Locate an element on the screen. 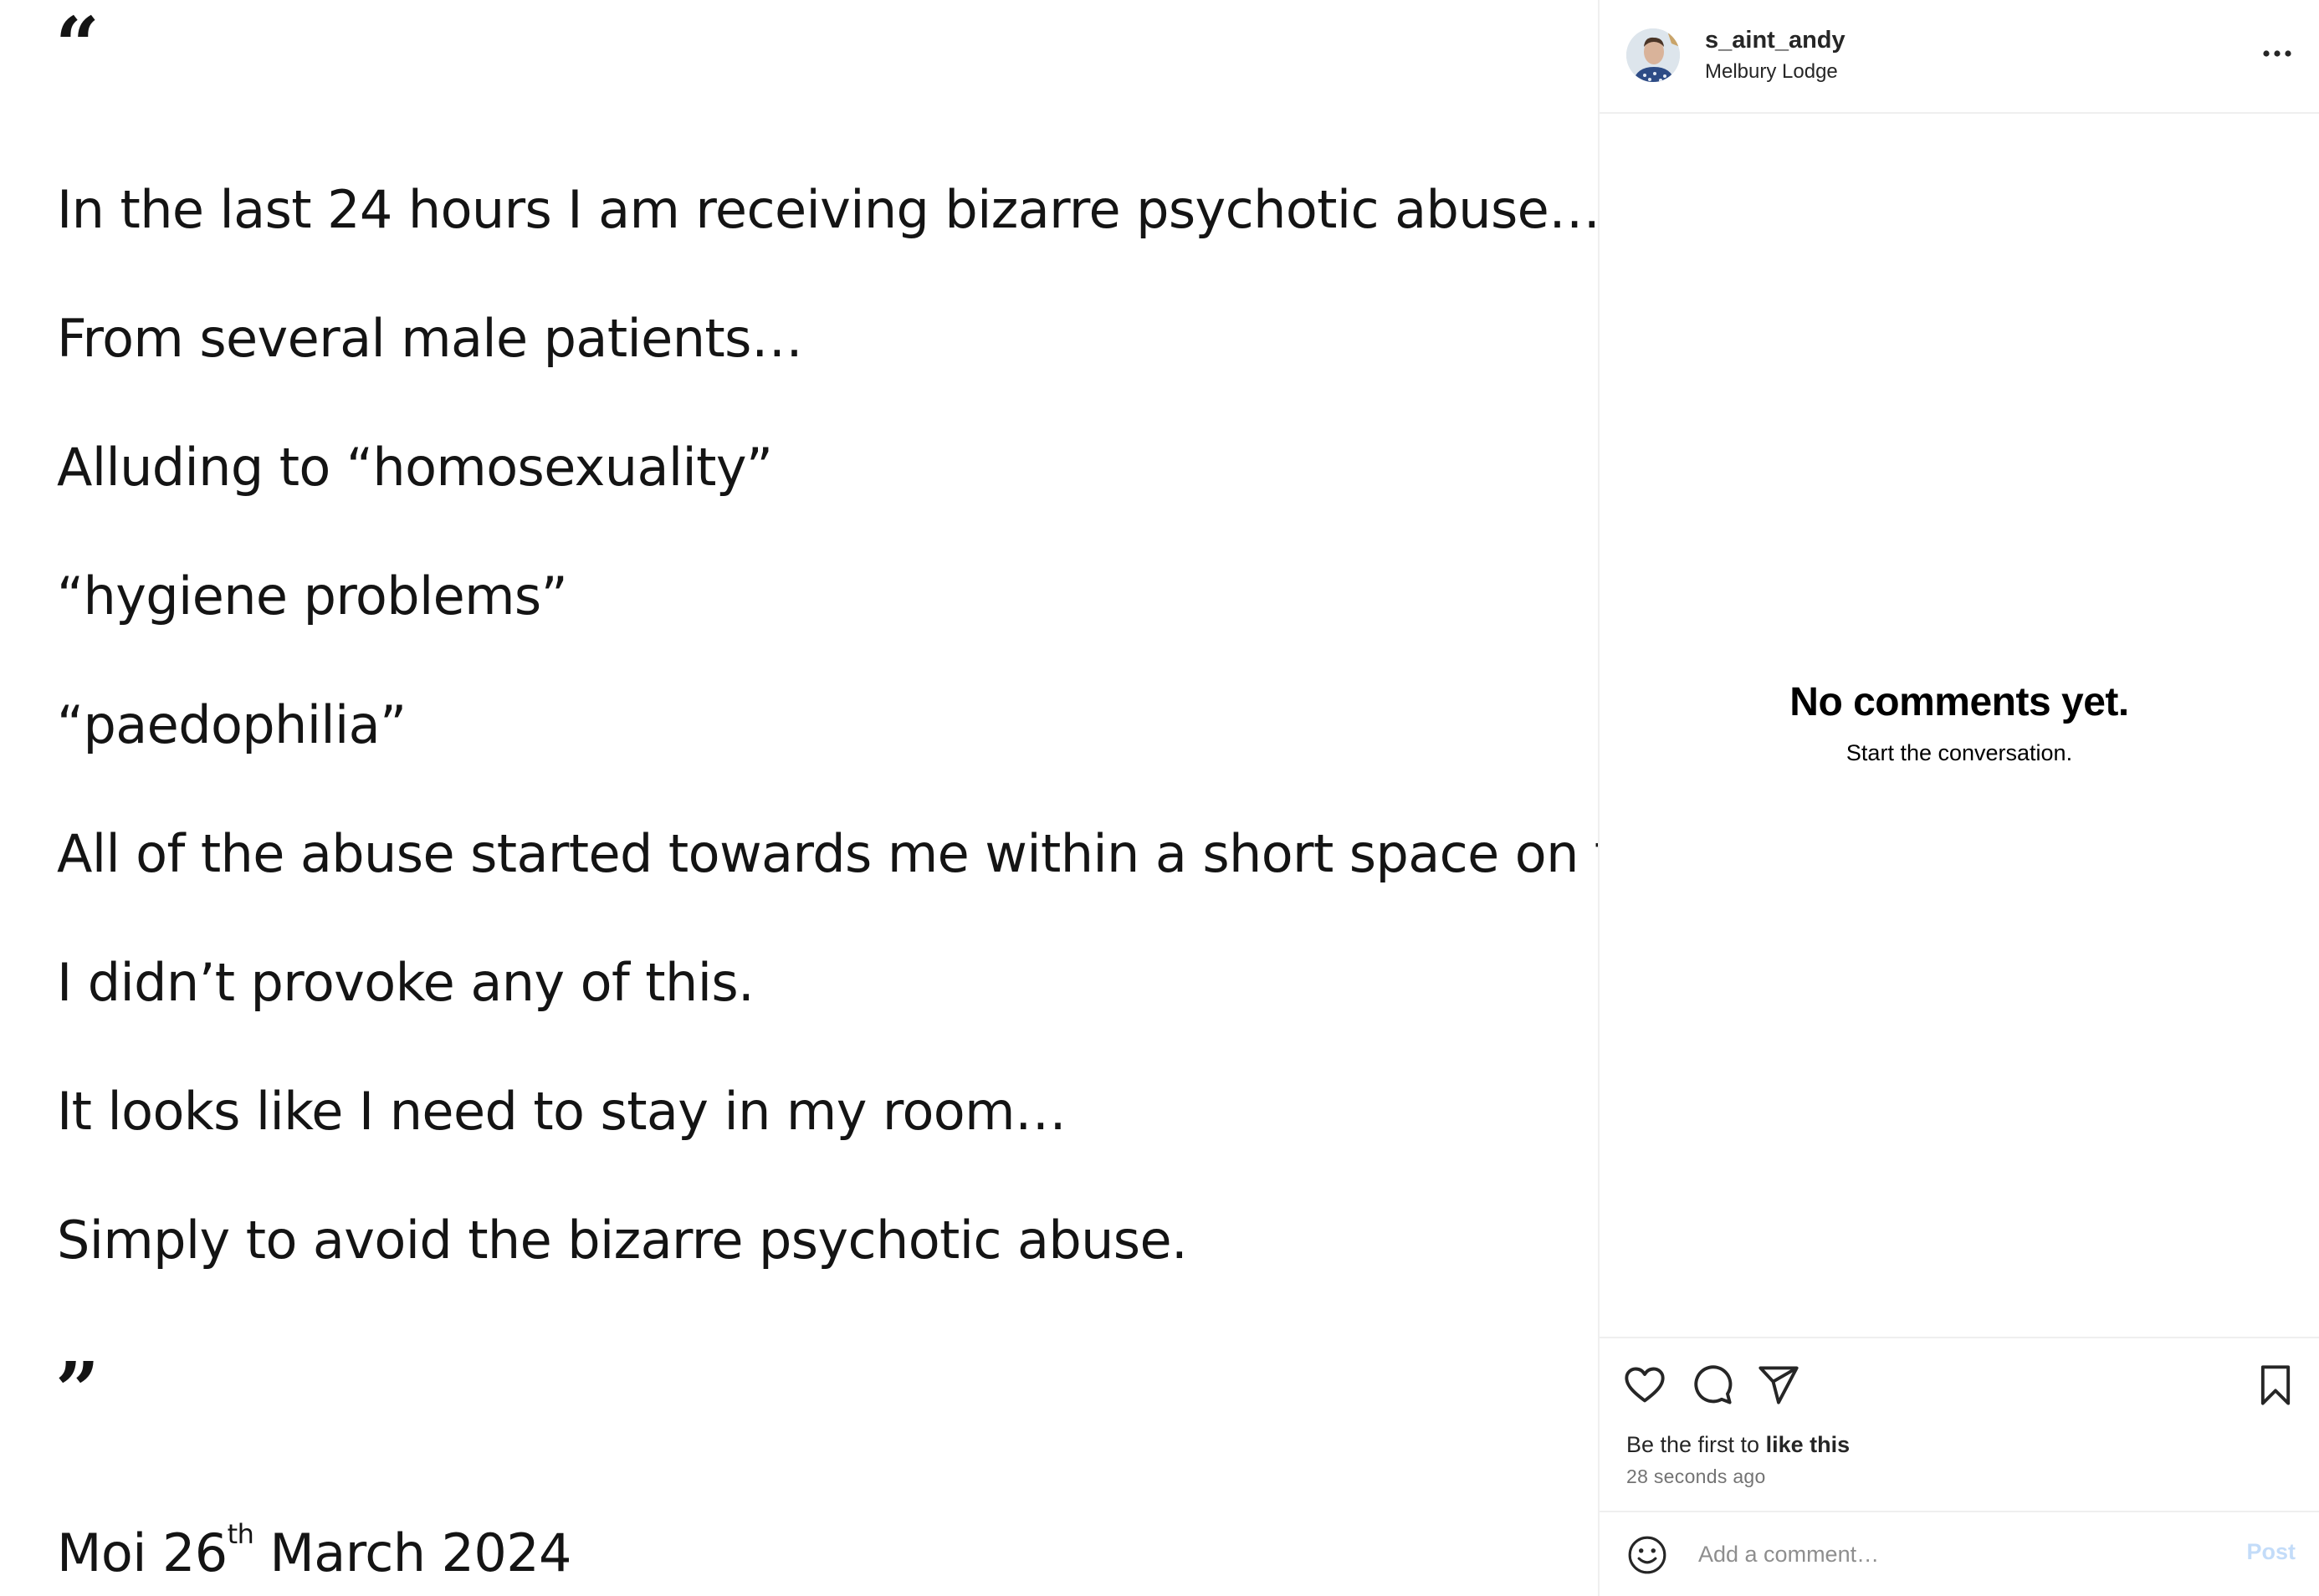  avatar is located at coordinates (1653, 55).